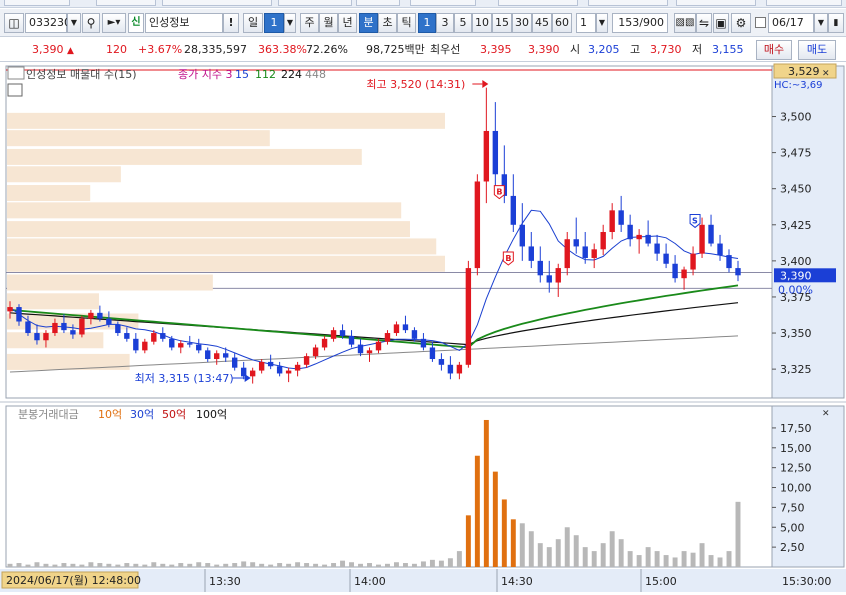 This screenshot has height=595, width=846. What do you see at coordinates (91, 23) in the screenshot?
I see `search-icon: ⚲` at bounding box center [91, 23].